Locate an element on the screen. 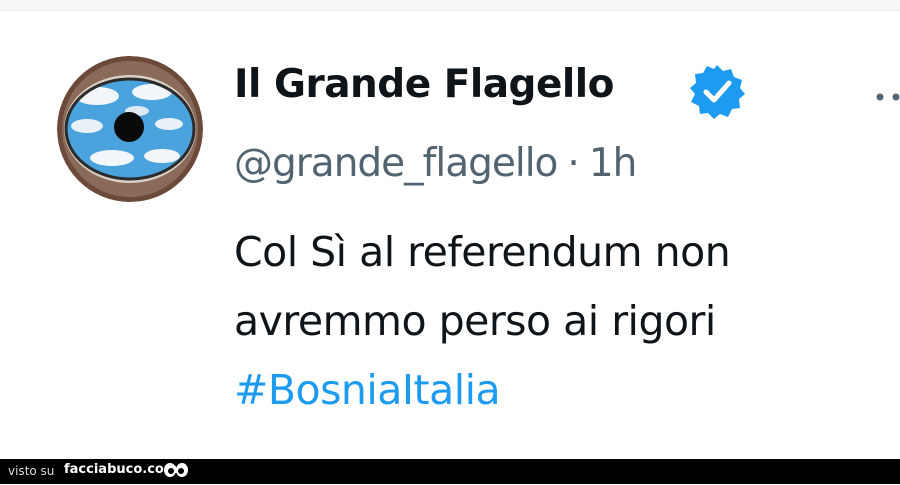 The image size is (900, 485). hashtag-link: #BosniaItalia is located at coordinates (554, 390).